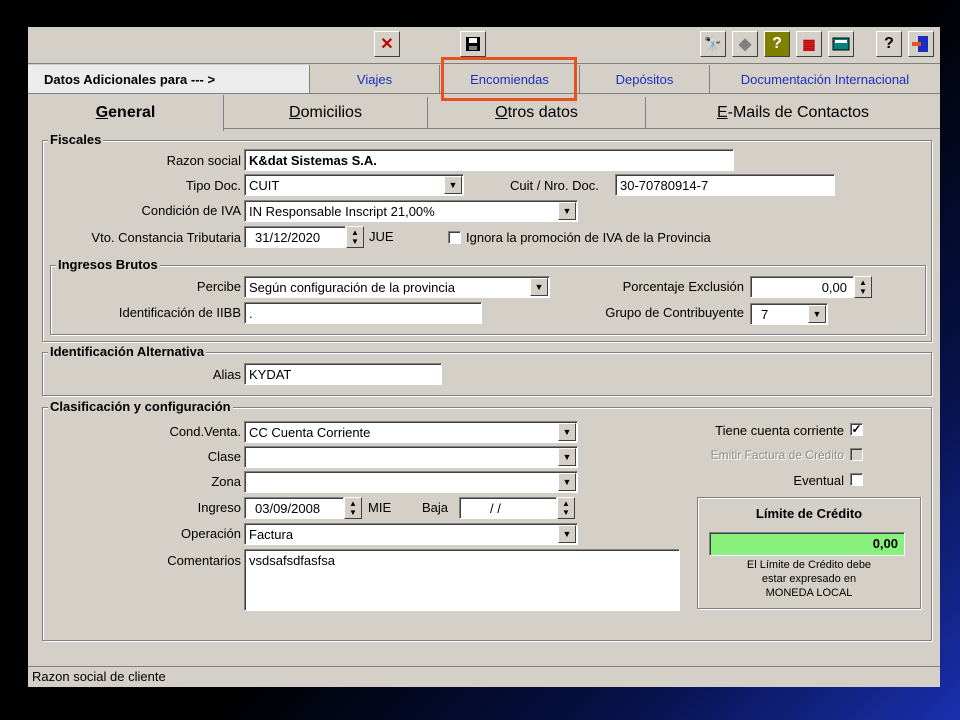  I want to click on limite-note-1: El Límite de Crédito debe, so click(809, 565).